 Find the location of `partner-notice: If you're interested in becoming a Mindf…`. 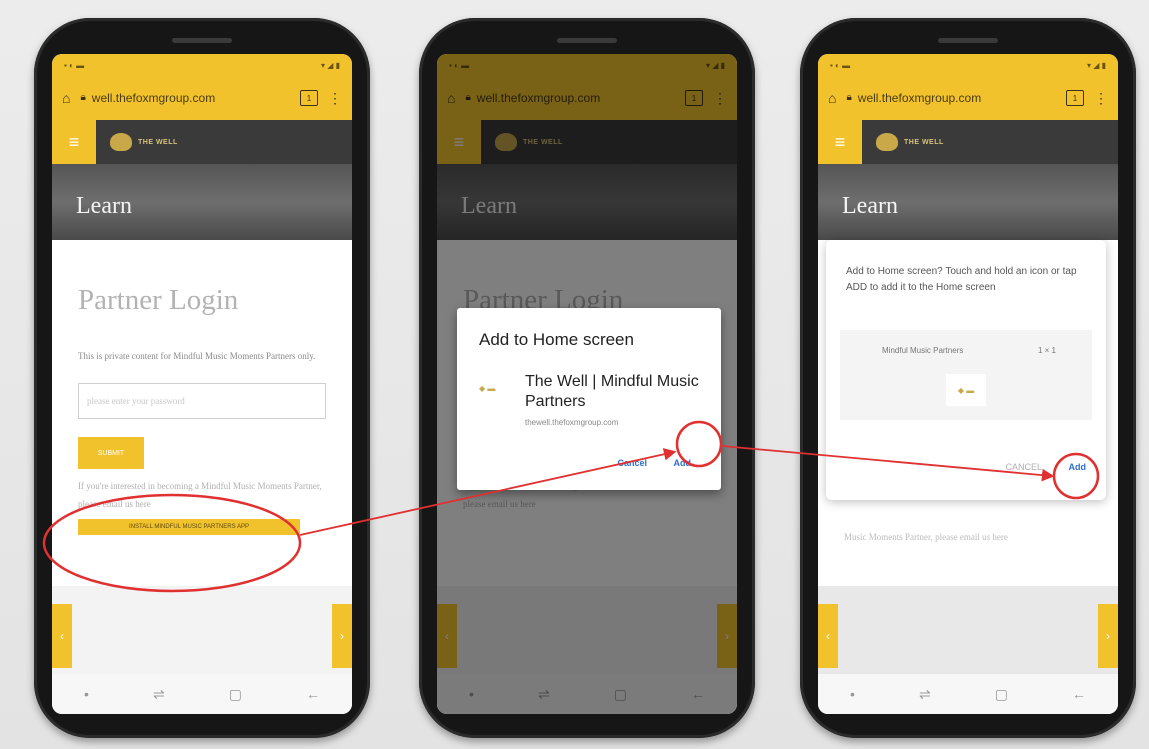

partner-notice: If you're interested in becoming a Mindf… is located at coordinates (200, 495).